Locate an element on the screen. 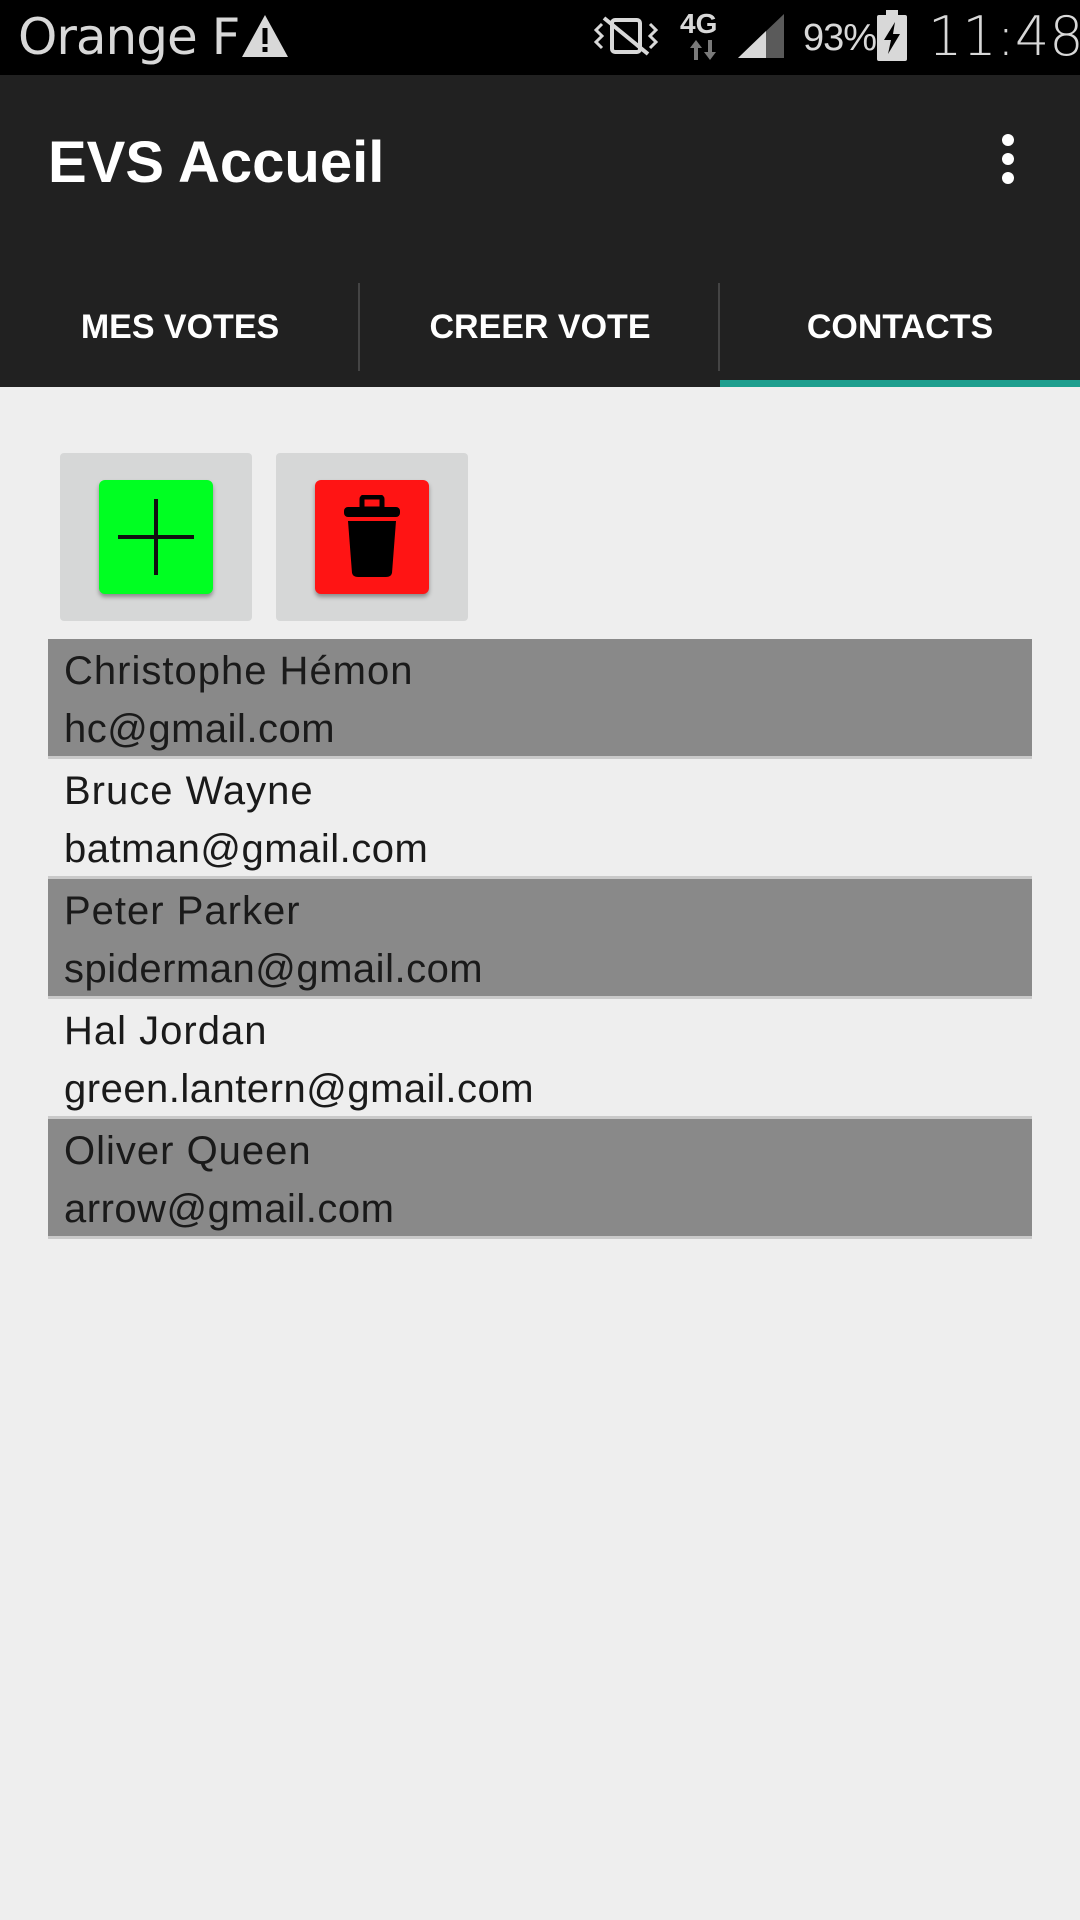  tab-selected-indicator is located at coordinates (900, 383).